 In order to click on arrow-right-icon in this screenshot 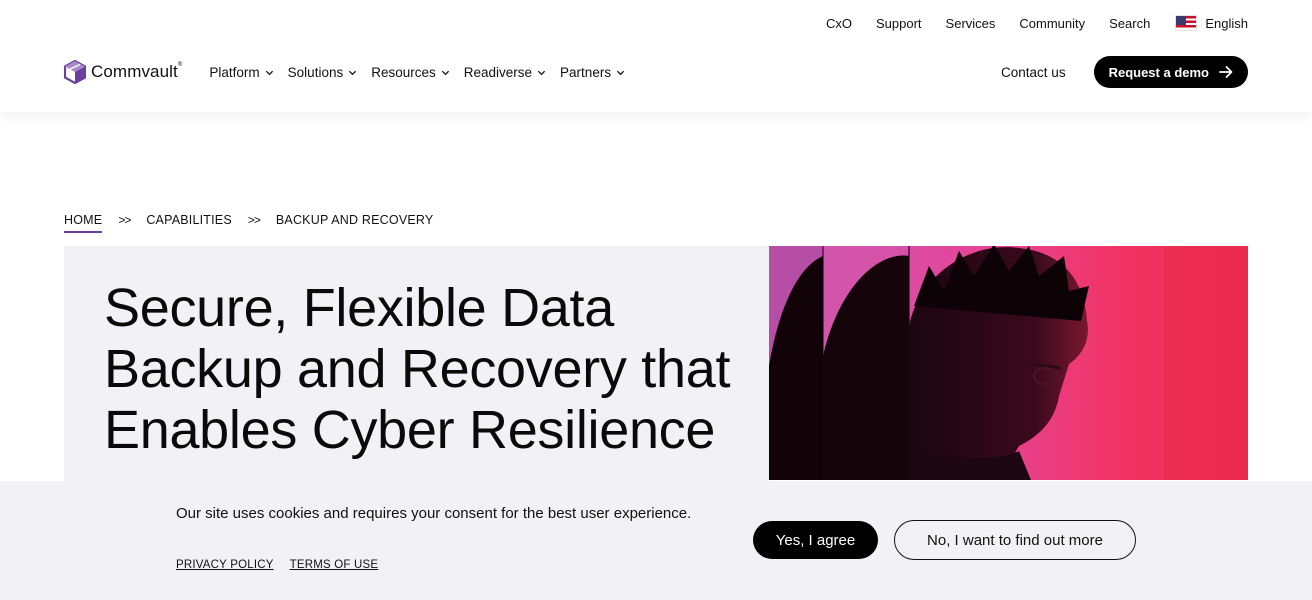, I will do `click(1226, 72)`.